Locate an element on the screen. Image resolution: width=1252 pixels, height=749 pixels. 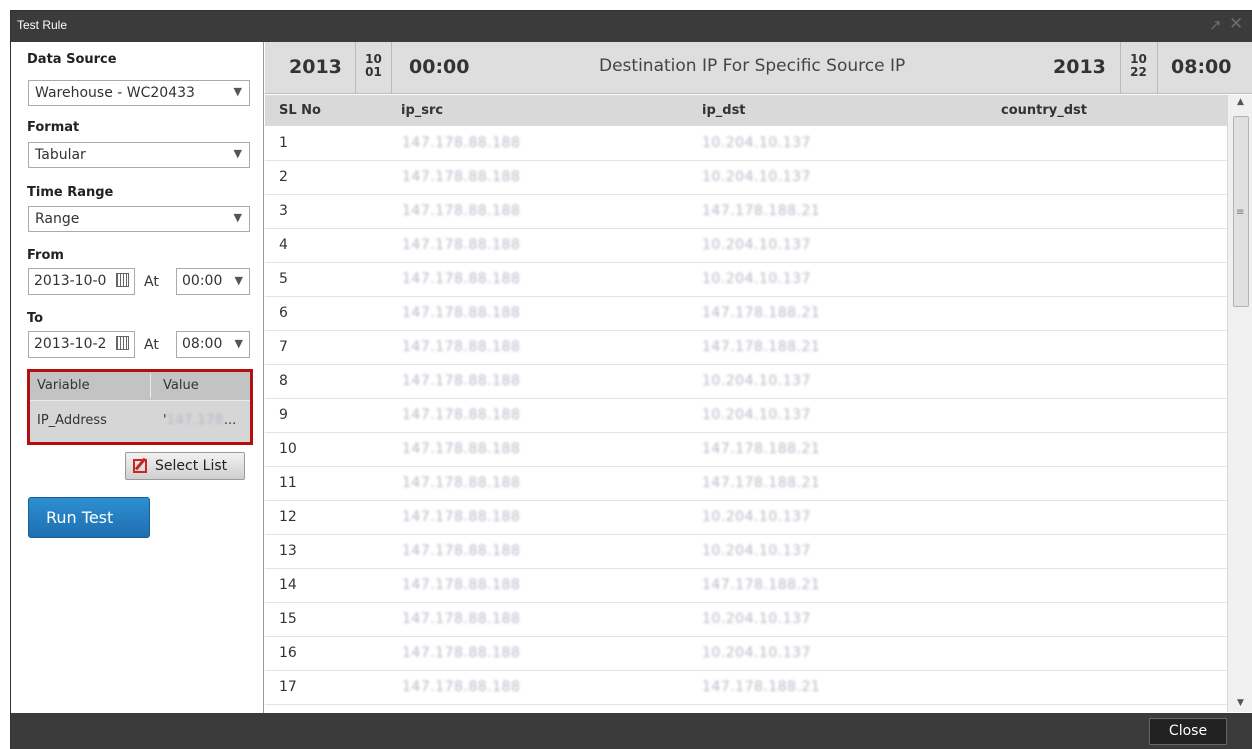
start-time: 00:00 is located at coordinates (439, 67).